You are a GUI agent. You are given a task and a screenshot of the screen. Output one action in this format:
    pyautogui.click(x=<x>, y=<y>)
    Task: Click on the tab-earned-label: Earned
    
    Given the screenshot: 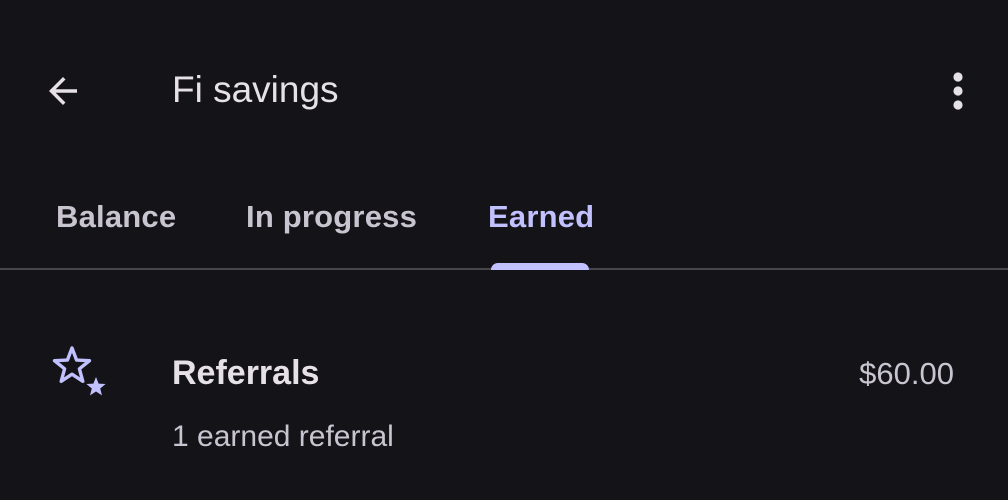 What is the action you would take?
    pyautogui.click(x=541, y=216)
    